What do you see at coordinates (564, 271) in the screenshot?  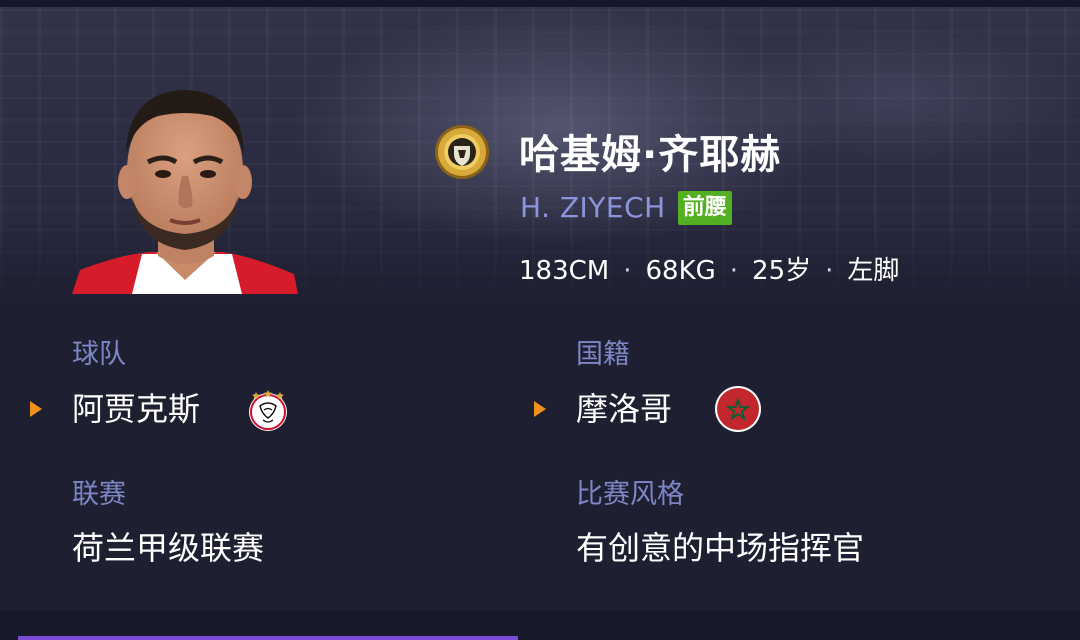 I see `player-height: 183CM` at bounding box center [564, 271].